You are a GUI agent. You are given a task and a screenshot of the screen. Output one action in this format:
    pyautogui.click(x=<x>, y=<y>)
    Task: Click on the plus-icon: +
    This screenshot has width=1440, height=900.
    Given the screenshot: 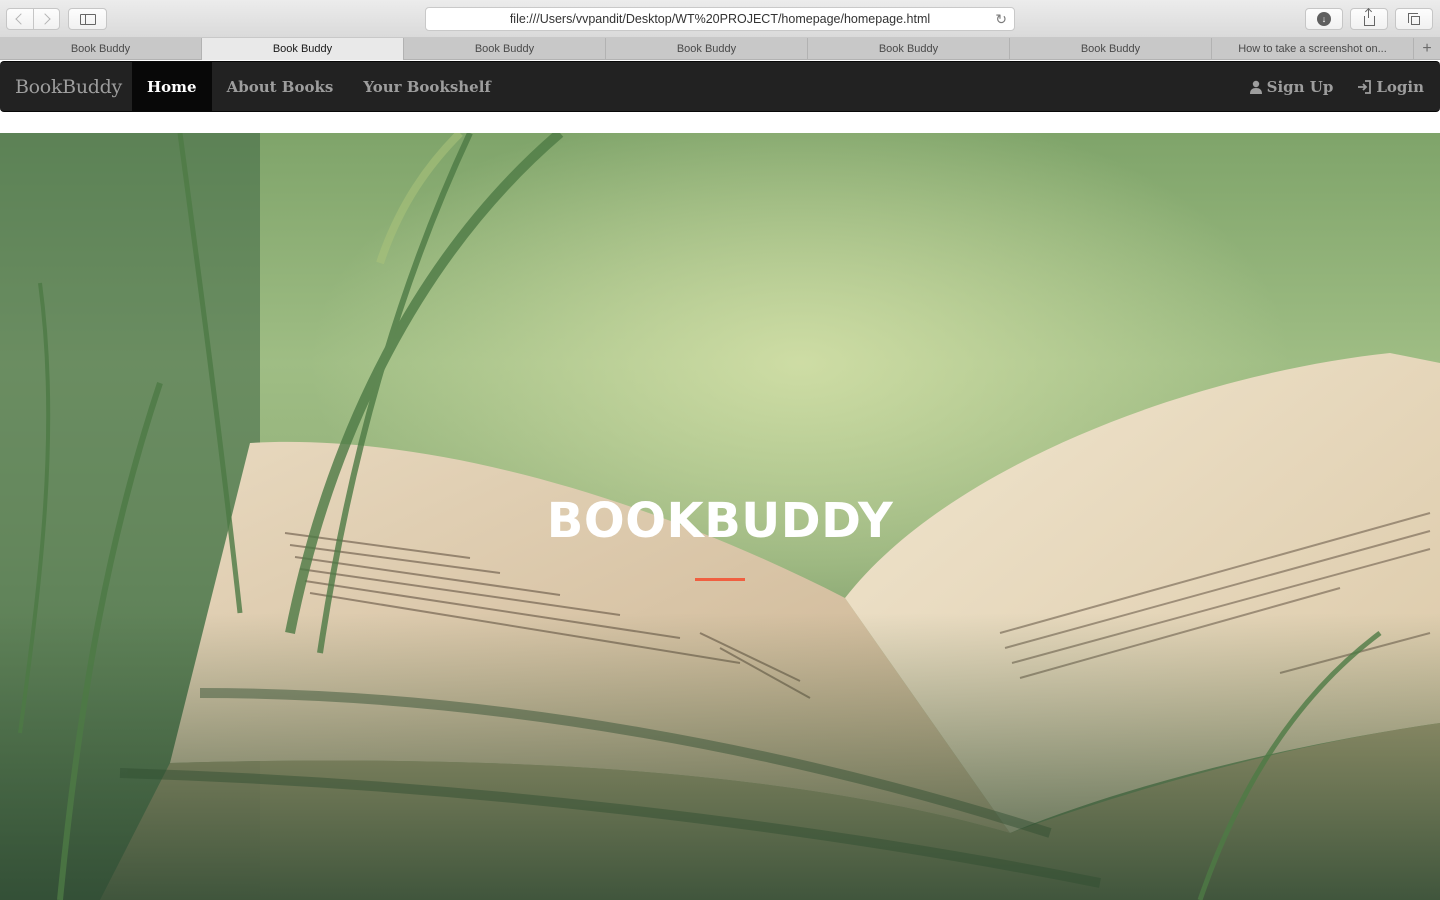 What is the action you would take?
    pyautogui.click(x=1427, y=48)
    